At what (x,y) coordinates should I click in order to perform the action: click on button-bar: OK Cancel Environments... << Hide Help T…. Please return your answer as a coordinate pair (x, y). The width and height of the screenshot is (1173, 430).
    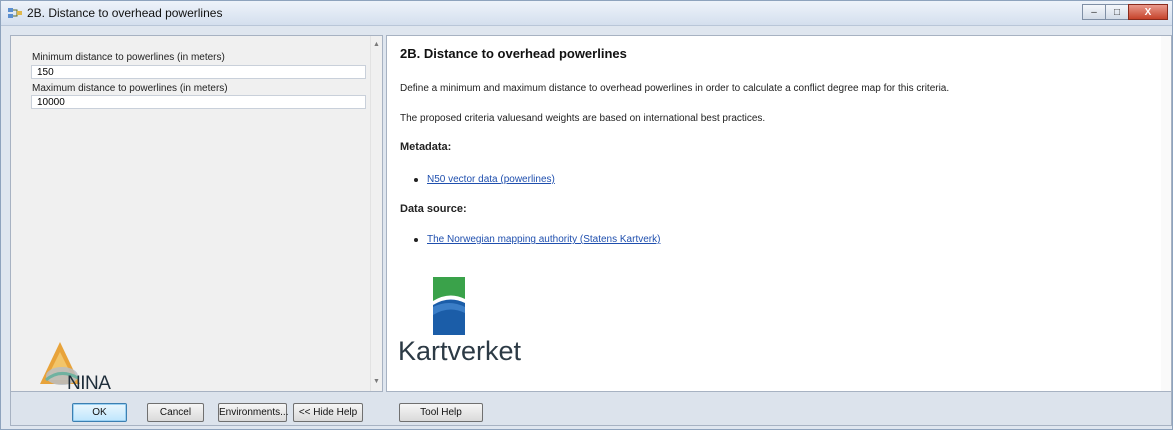
    Looking at the image, I should click on (591, 409).